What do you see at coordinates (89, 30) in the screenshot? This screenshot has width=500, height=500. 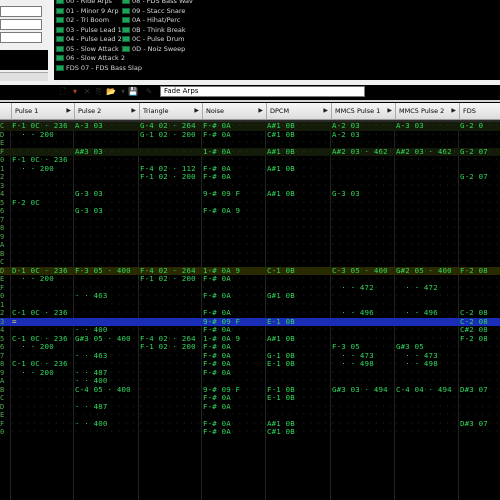 I see `instrument-item: 03 - Pulse Lead 1` at bounding box center [89, 30].